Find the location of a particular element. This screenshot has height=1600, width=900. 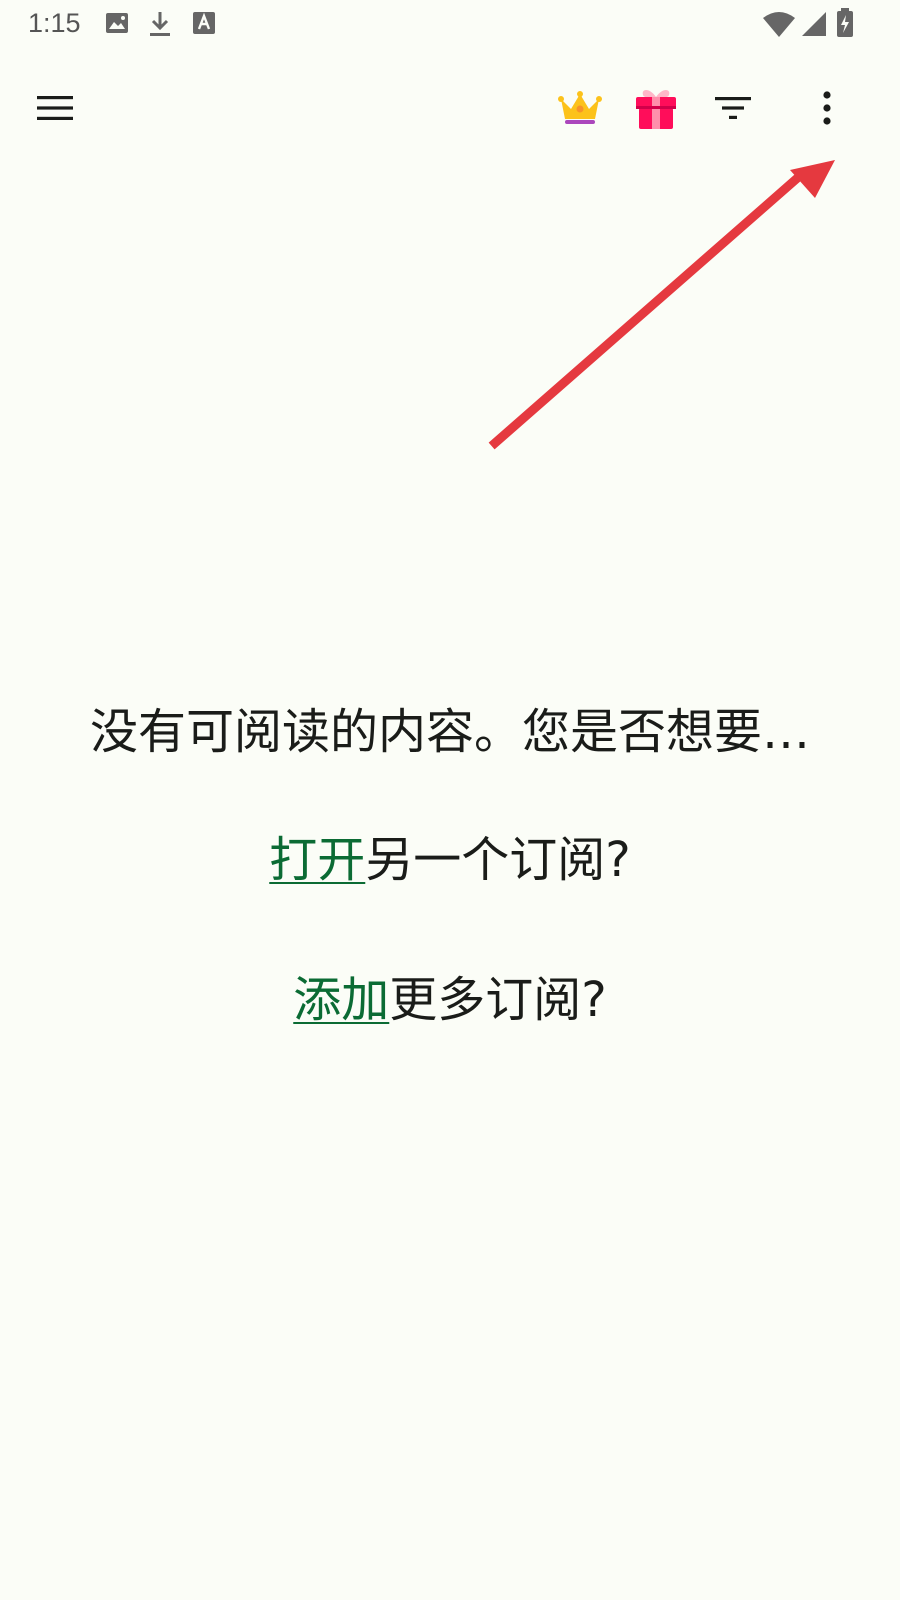

battery-charging-icon is located at coordinates (845, 25).